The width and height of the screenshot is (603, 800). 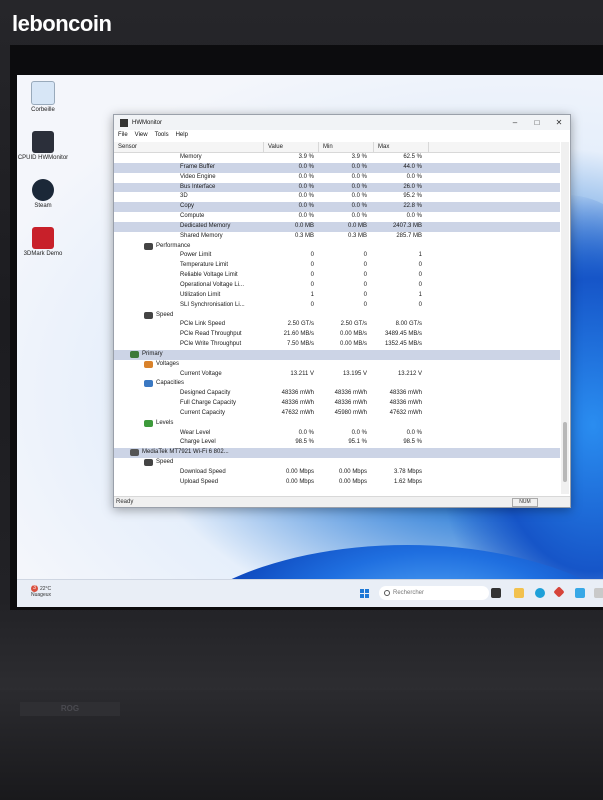 I want to click on 3dmark-icon, so click(x=43, y=238).